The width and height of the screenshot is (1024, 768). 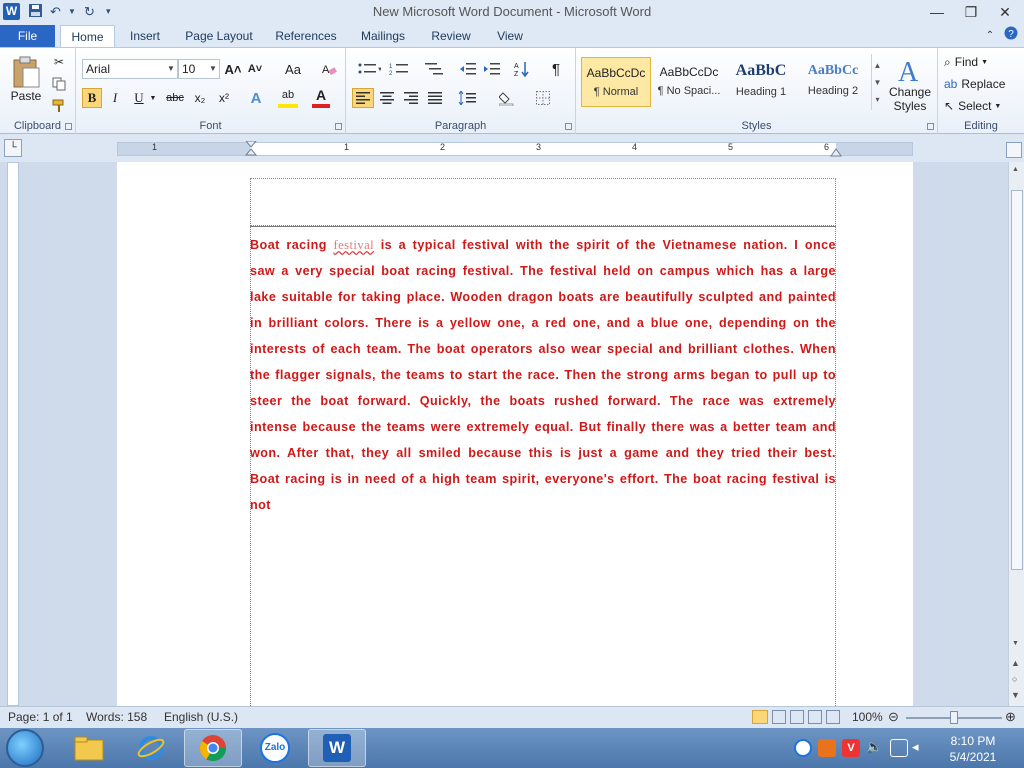 I want to click on styles-more-icon: ▾, so click(x=877, y=99).